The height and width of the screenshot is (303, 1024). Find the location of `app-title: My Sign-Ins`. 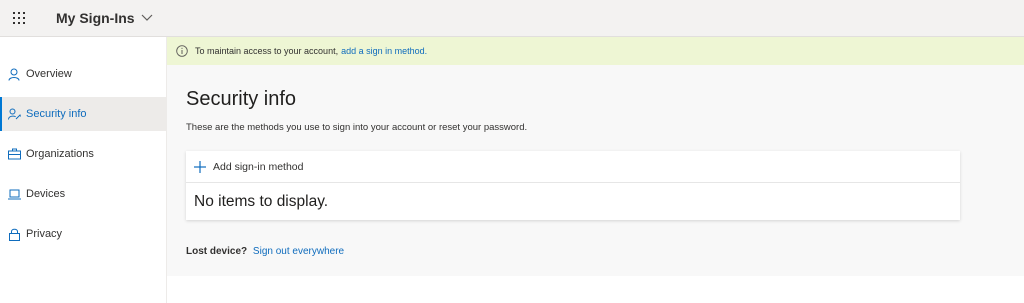

app-title: My Sign-Ins is located at coordinates (95, 18).